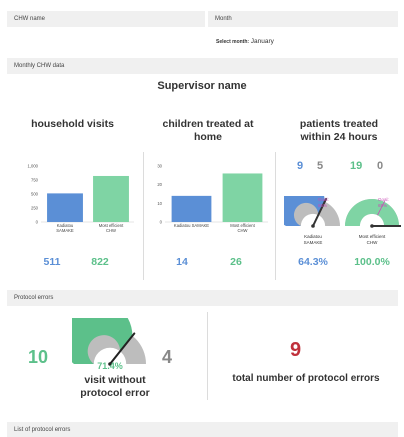  Describe the element at coordinates (207, 356) in the screenshot. I see `protocol-divider` at that location.